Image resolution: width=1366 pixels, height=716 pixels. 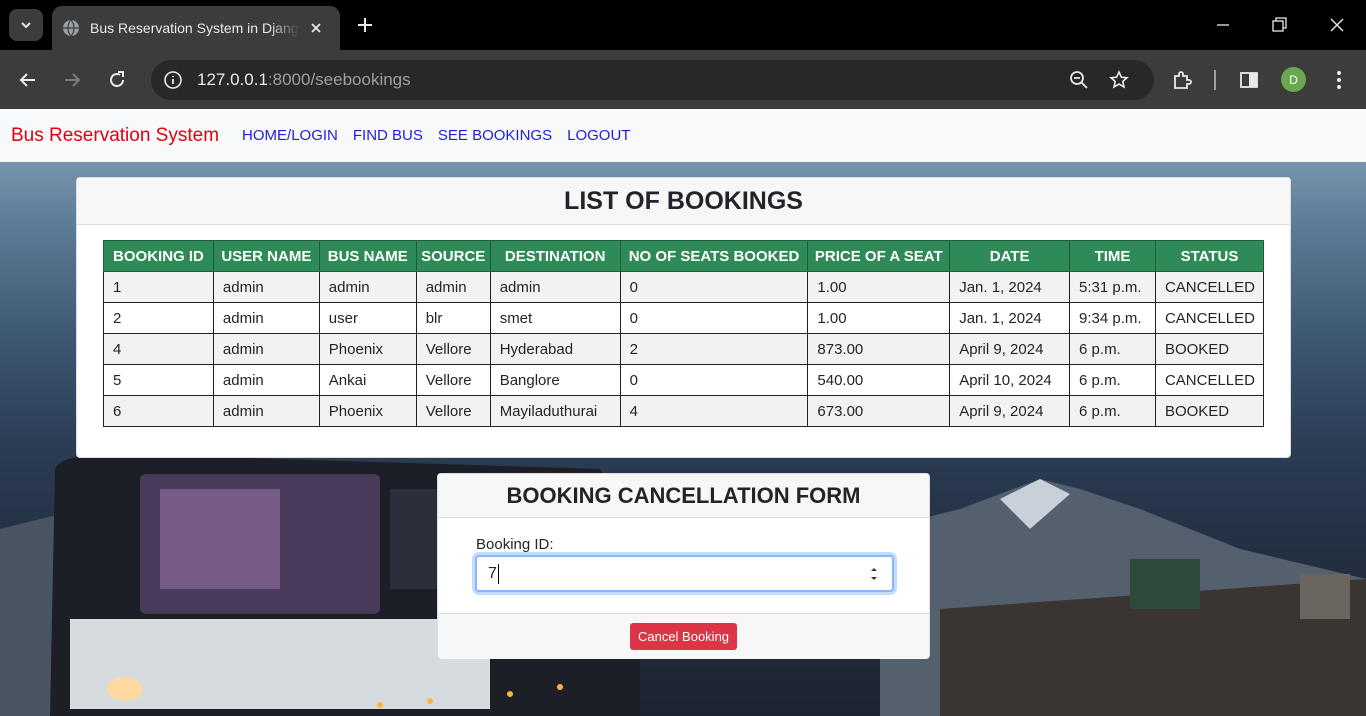 What do you see at coordinates (453, 318) in the screenshot?
I see `cell-source: blr` at bounding box center [453, 318].